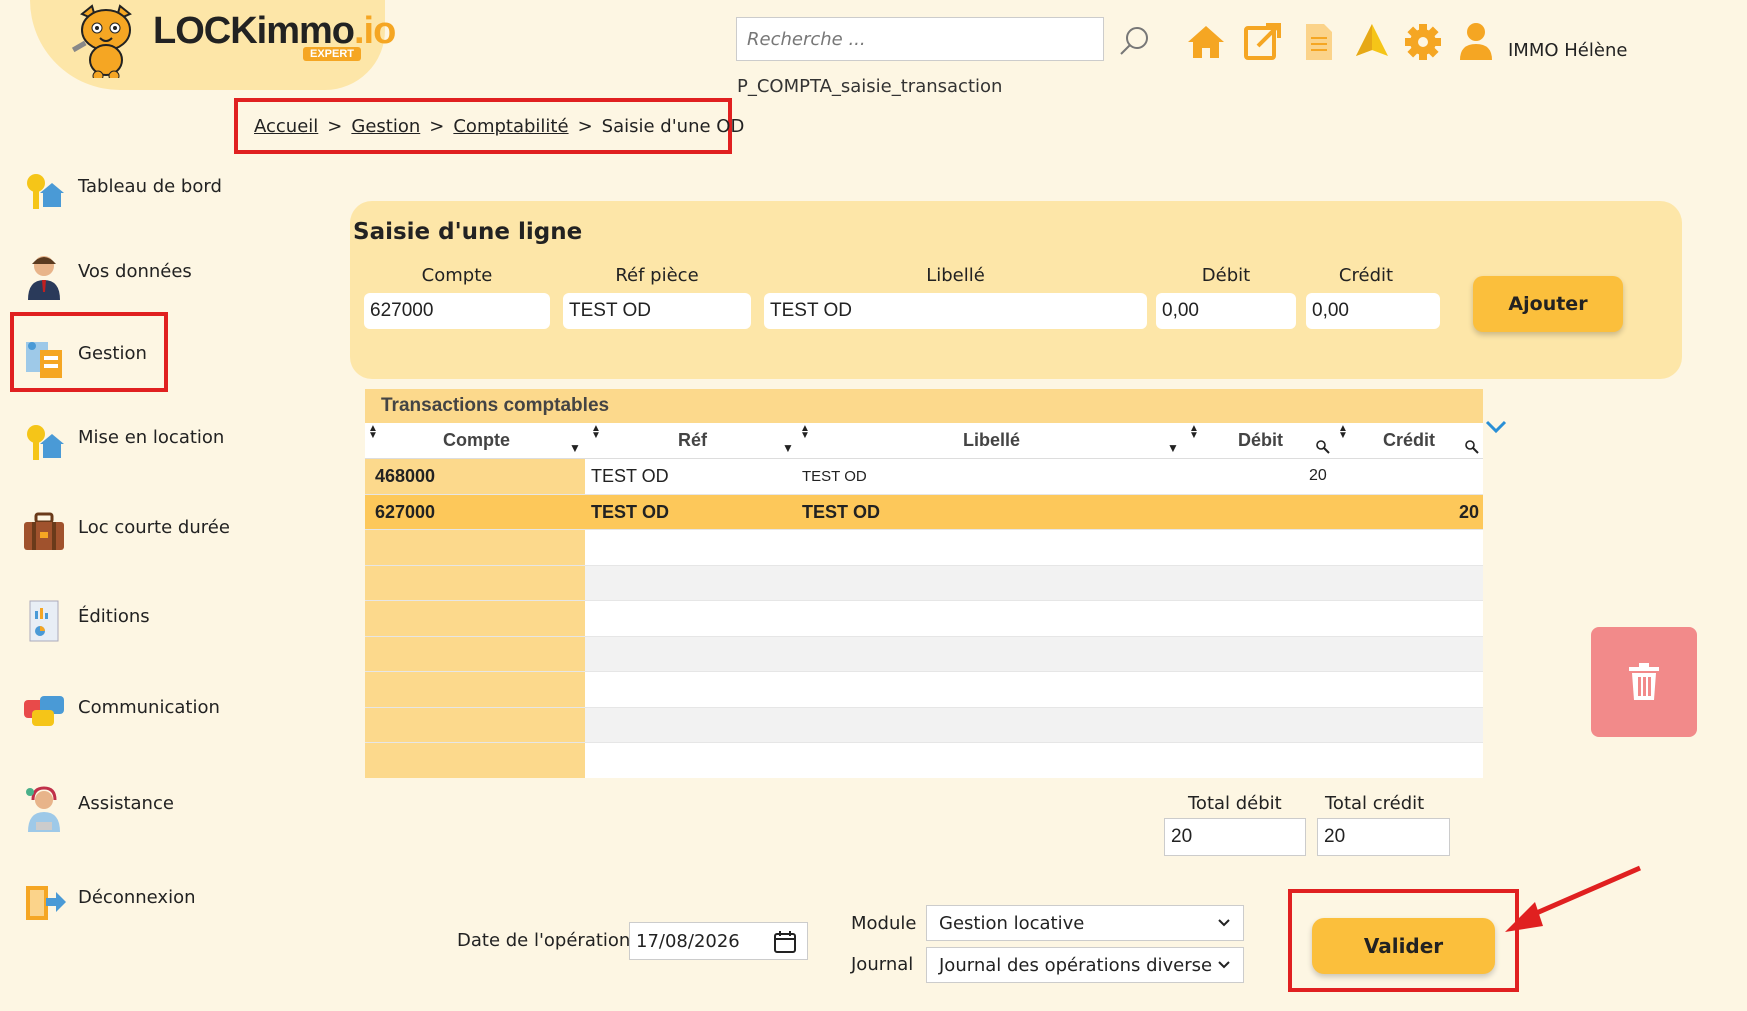  Describe the element at coordinates (286, 126) in the screenshot. I see `breadcrumb-home-link: Accueil` at that location.